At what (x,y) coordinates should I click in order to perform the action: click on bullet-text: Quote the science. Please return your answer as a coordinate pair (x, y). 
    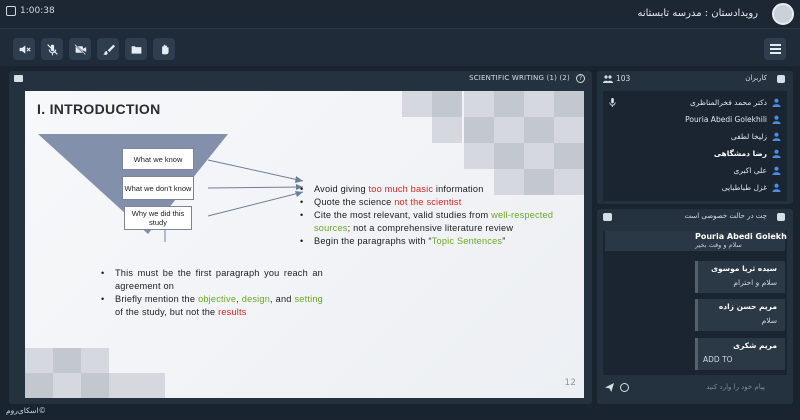
    Looking at the image, I should click on (354, 202).